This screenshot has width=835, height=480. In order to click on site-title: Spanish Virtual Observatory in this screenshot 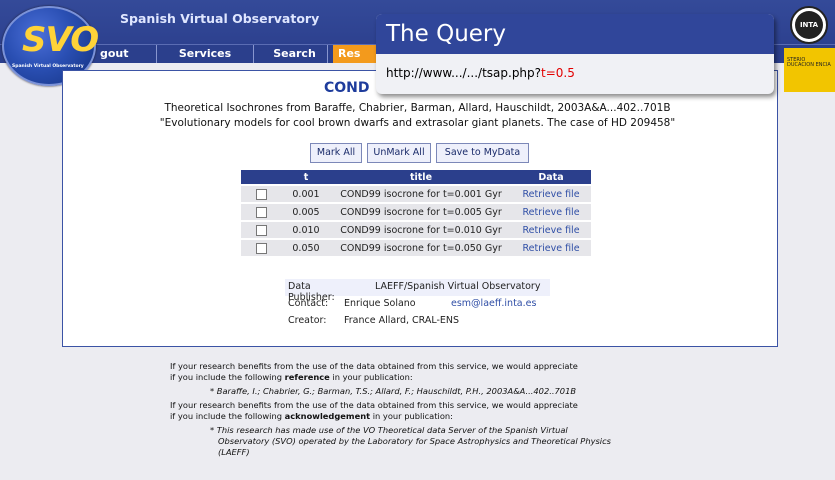, I will do `click(220, 18)`.